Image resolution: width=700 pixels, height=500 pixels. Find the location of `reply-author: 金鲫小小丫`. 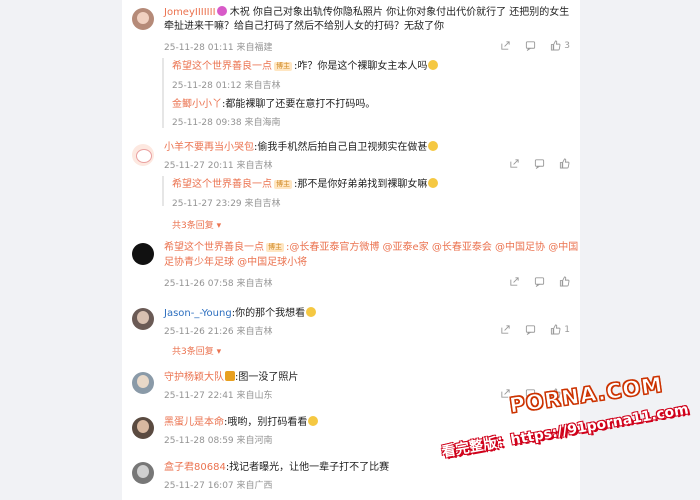

reply-author: 金鲫小小丫 is located at coordinates (197, 104).